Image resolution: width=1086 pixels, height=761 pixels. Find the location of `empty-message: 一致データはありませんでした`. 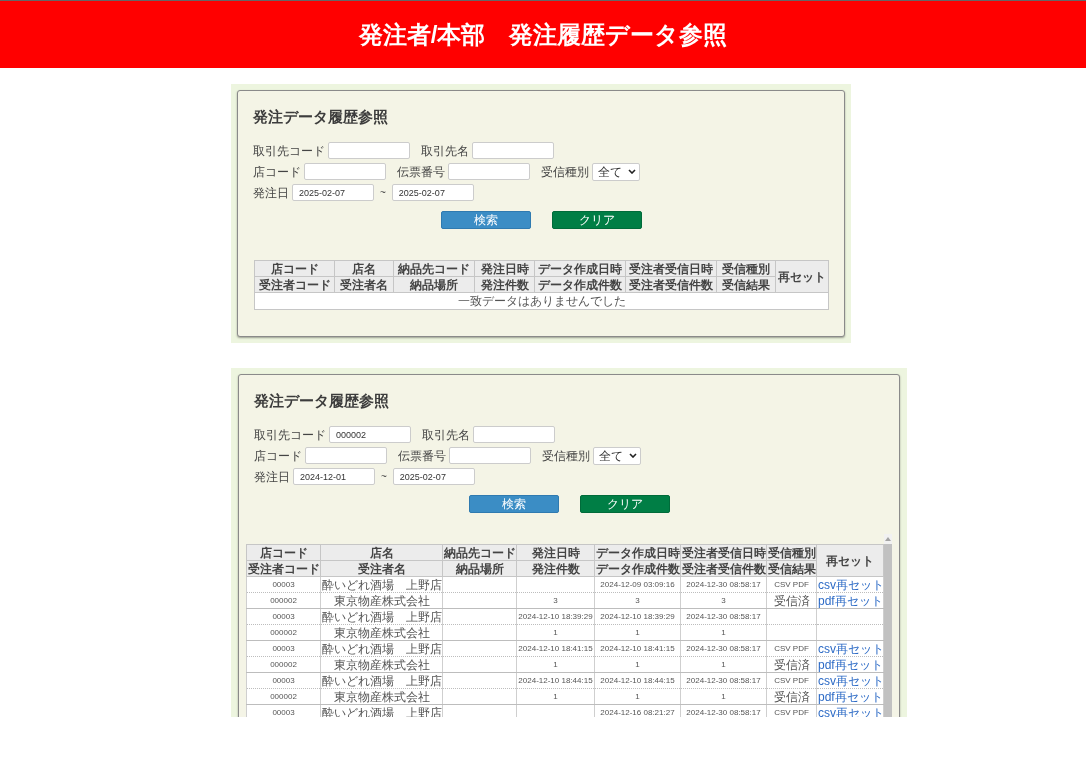

empty-message: 一致データはありませんでした is located at coordinates (541, 301).